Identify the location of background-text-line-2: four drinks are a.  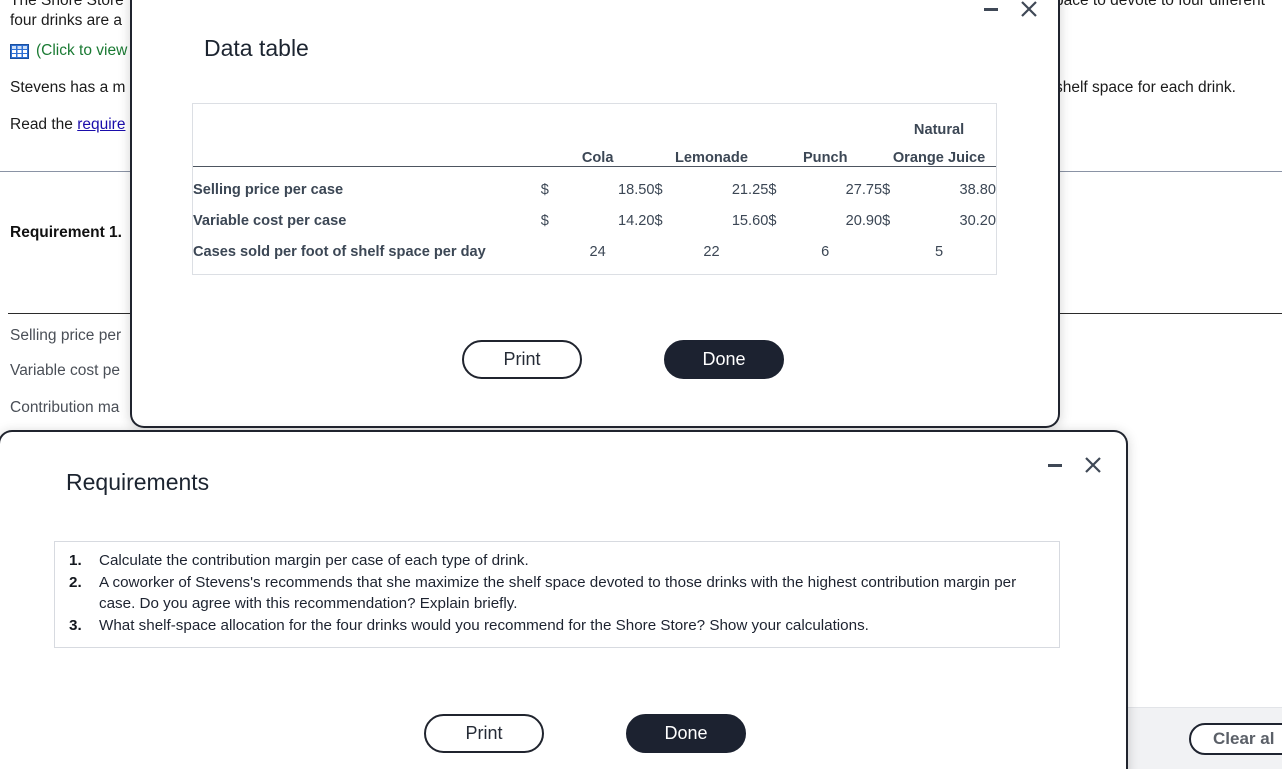
(66, 20).